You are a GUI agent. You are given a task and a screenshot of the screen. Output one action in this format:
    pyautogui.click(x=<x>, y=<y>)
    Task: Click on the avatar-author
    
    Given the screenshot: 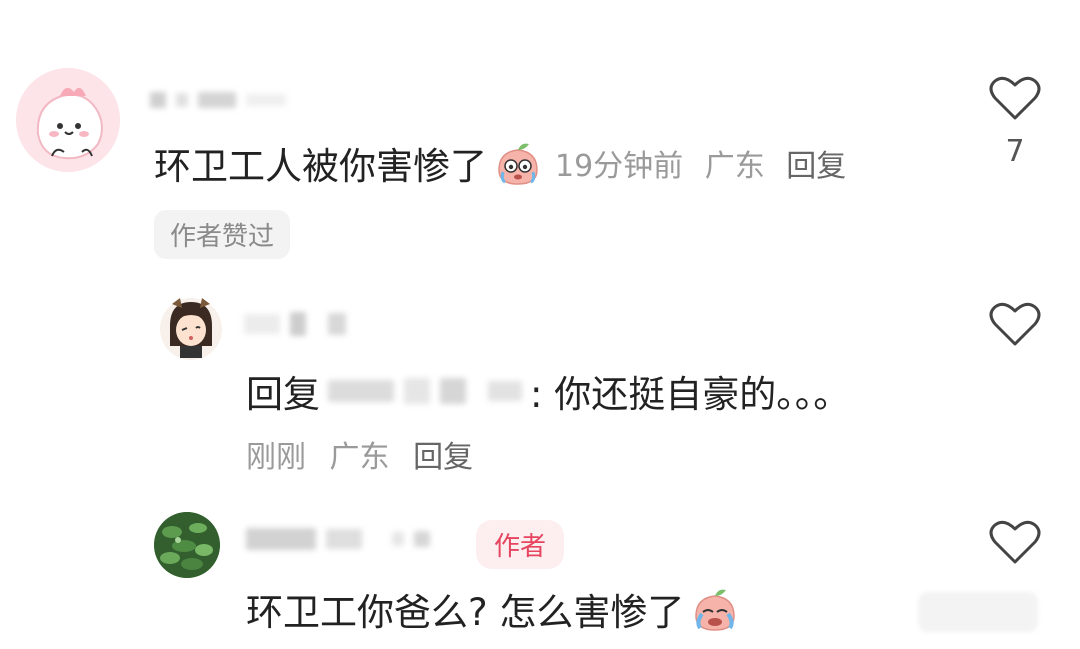 What is the action you would take?
    pyautogui.click(x=187, y=545)
    